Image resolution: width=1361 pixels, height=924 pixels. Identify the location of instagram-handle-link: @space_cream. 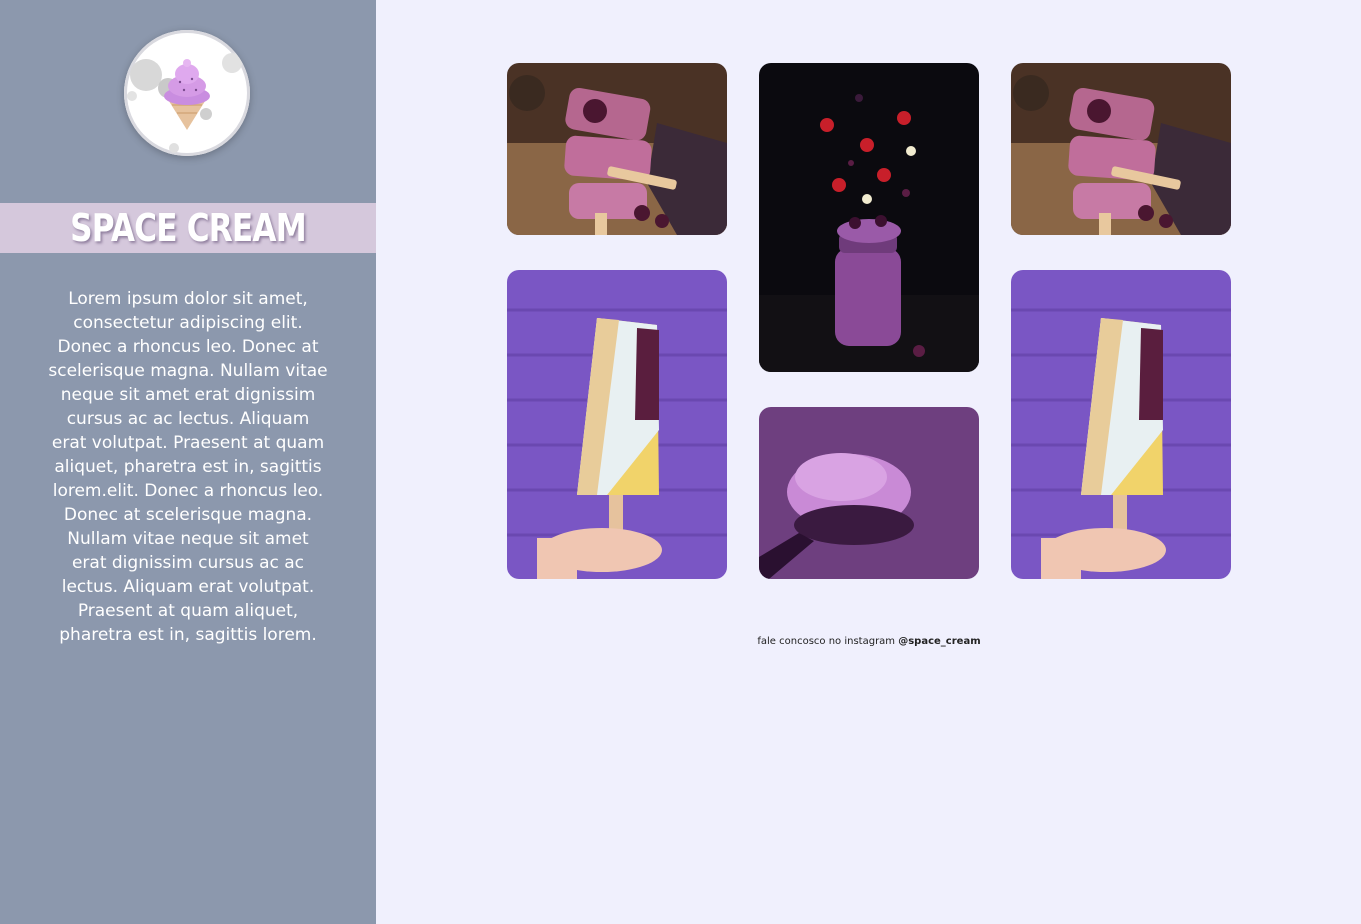
(939, 641).